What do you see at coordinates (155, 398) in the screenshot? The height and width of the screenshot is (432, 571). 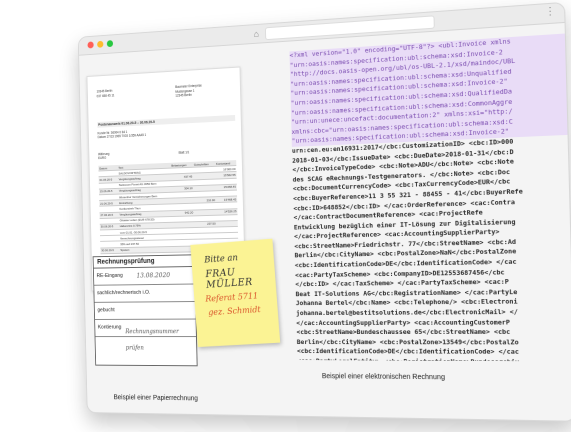 I see `caption-paper-invoice: Beispiel einer Papierrechnung` at bounding box center [155, 398].